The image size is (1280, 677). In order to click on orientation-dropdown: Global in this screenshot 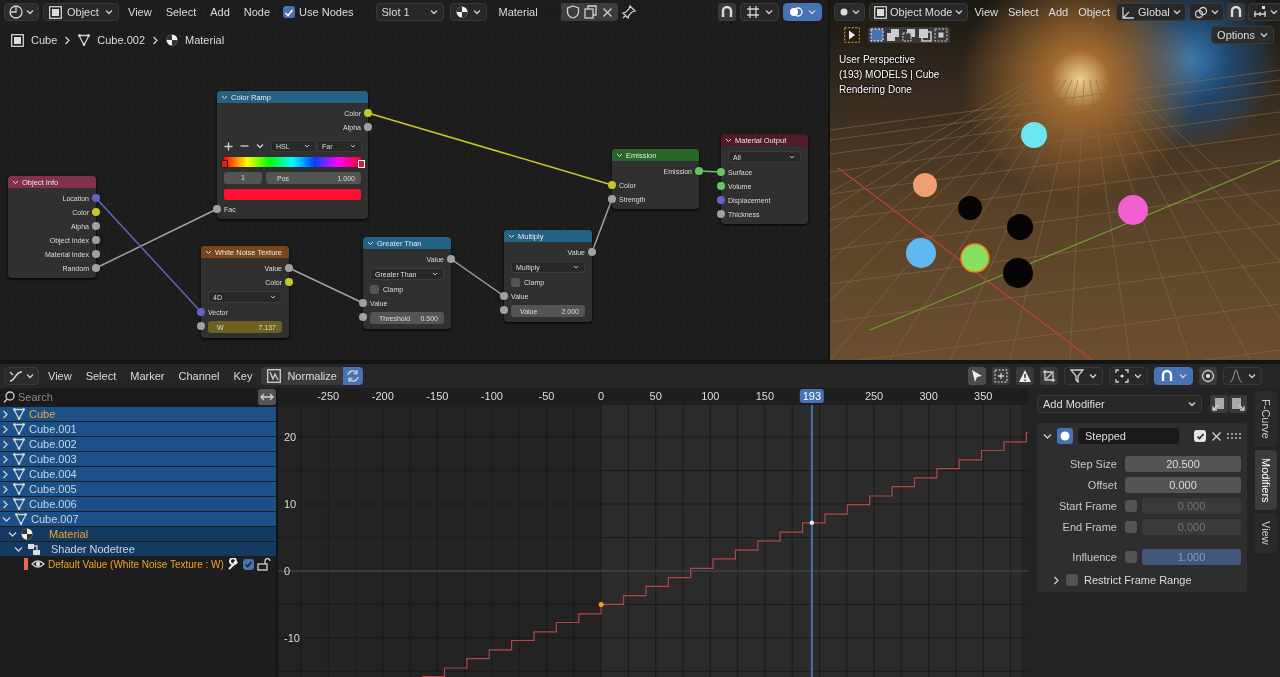, I will do `click(1151, 12)`.